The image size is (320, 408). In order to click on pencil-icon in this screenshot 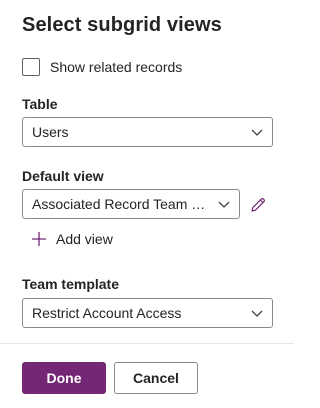, I will do `click(258, 205)`.